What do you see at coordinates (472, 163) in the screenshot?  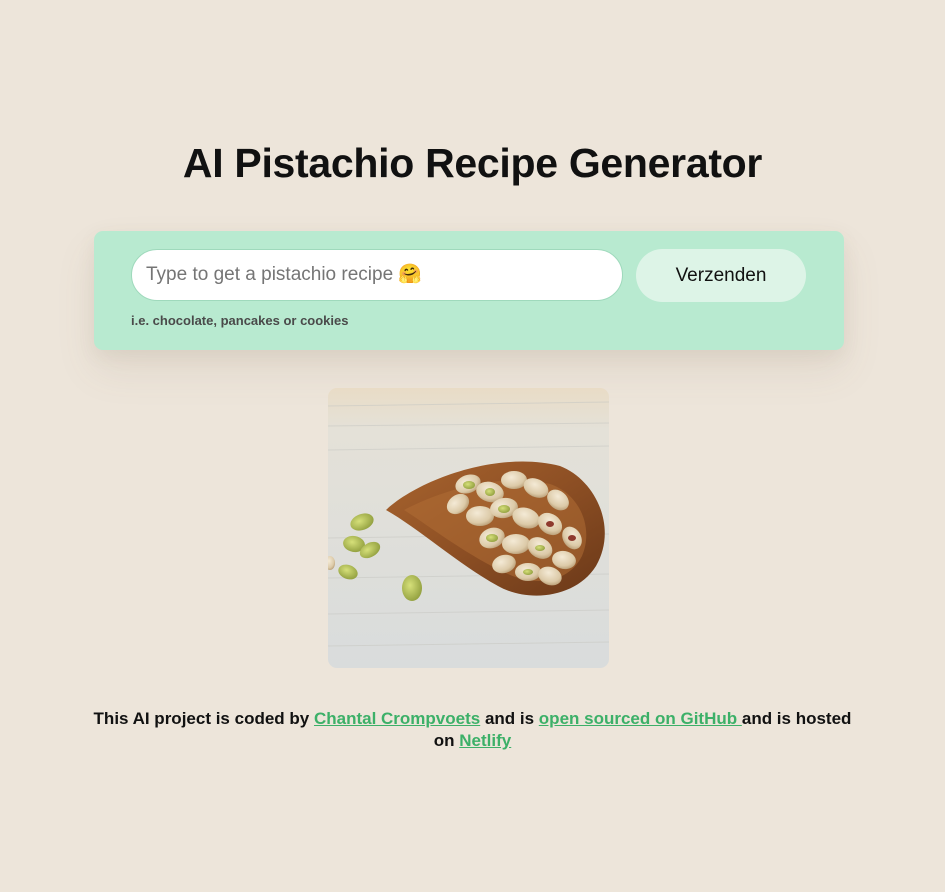 I see `page-title: AI Pistachio Recipe Generator` at bounding box center [472, 163].